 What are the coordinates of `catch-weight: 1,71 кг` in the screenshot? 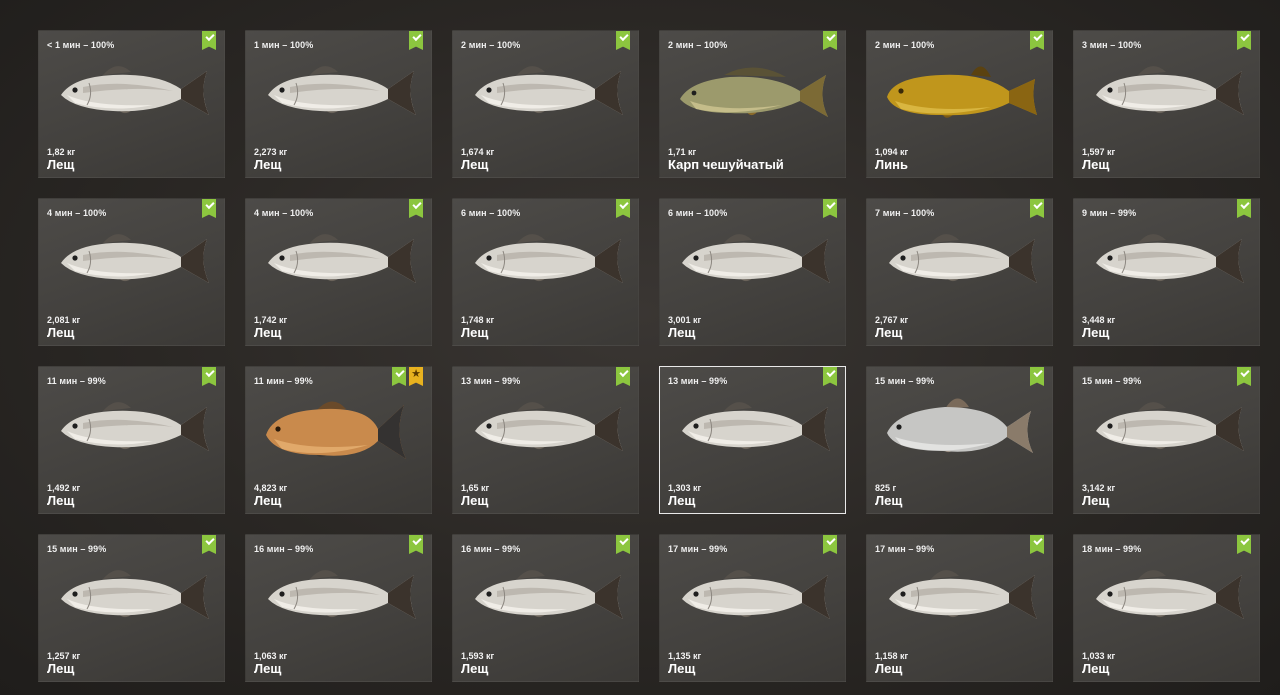 It's located at (682, 152).